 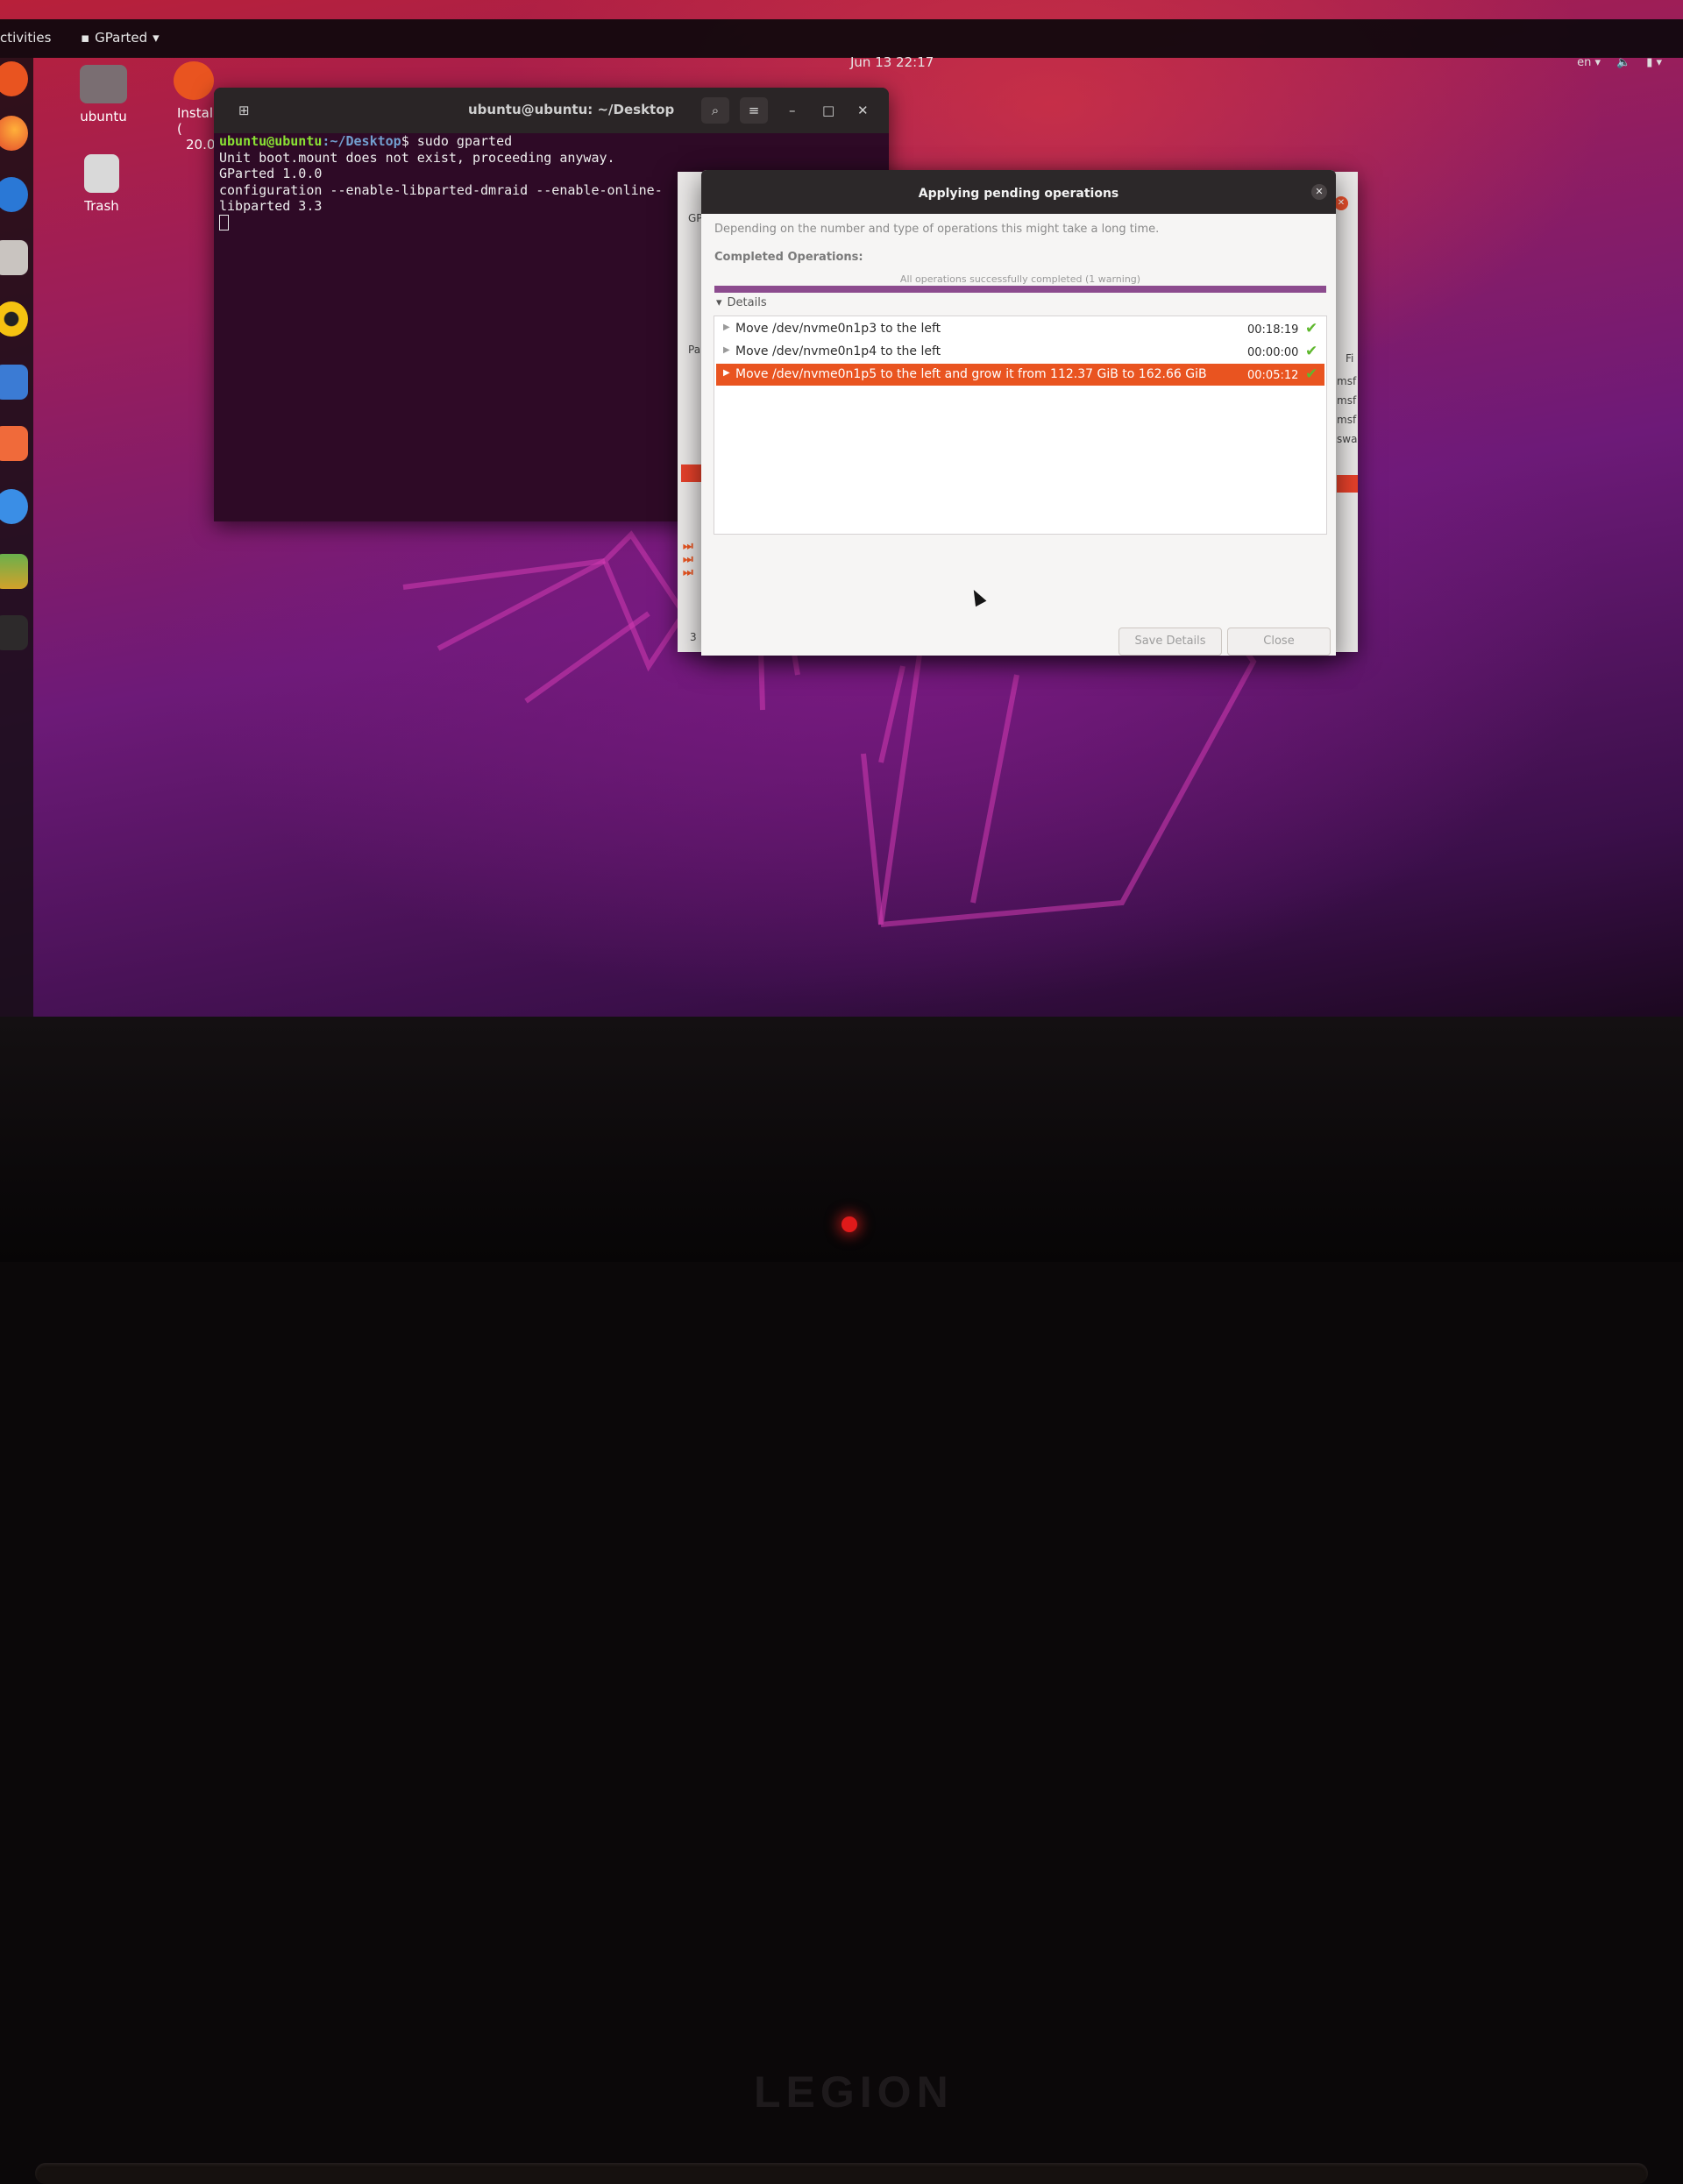 I want to click on thunderbird-icon, so click(x=14, y=194).